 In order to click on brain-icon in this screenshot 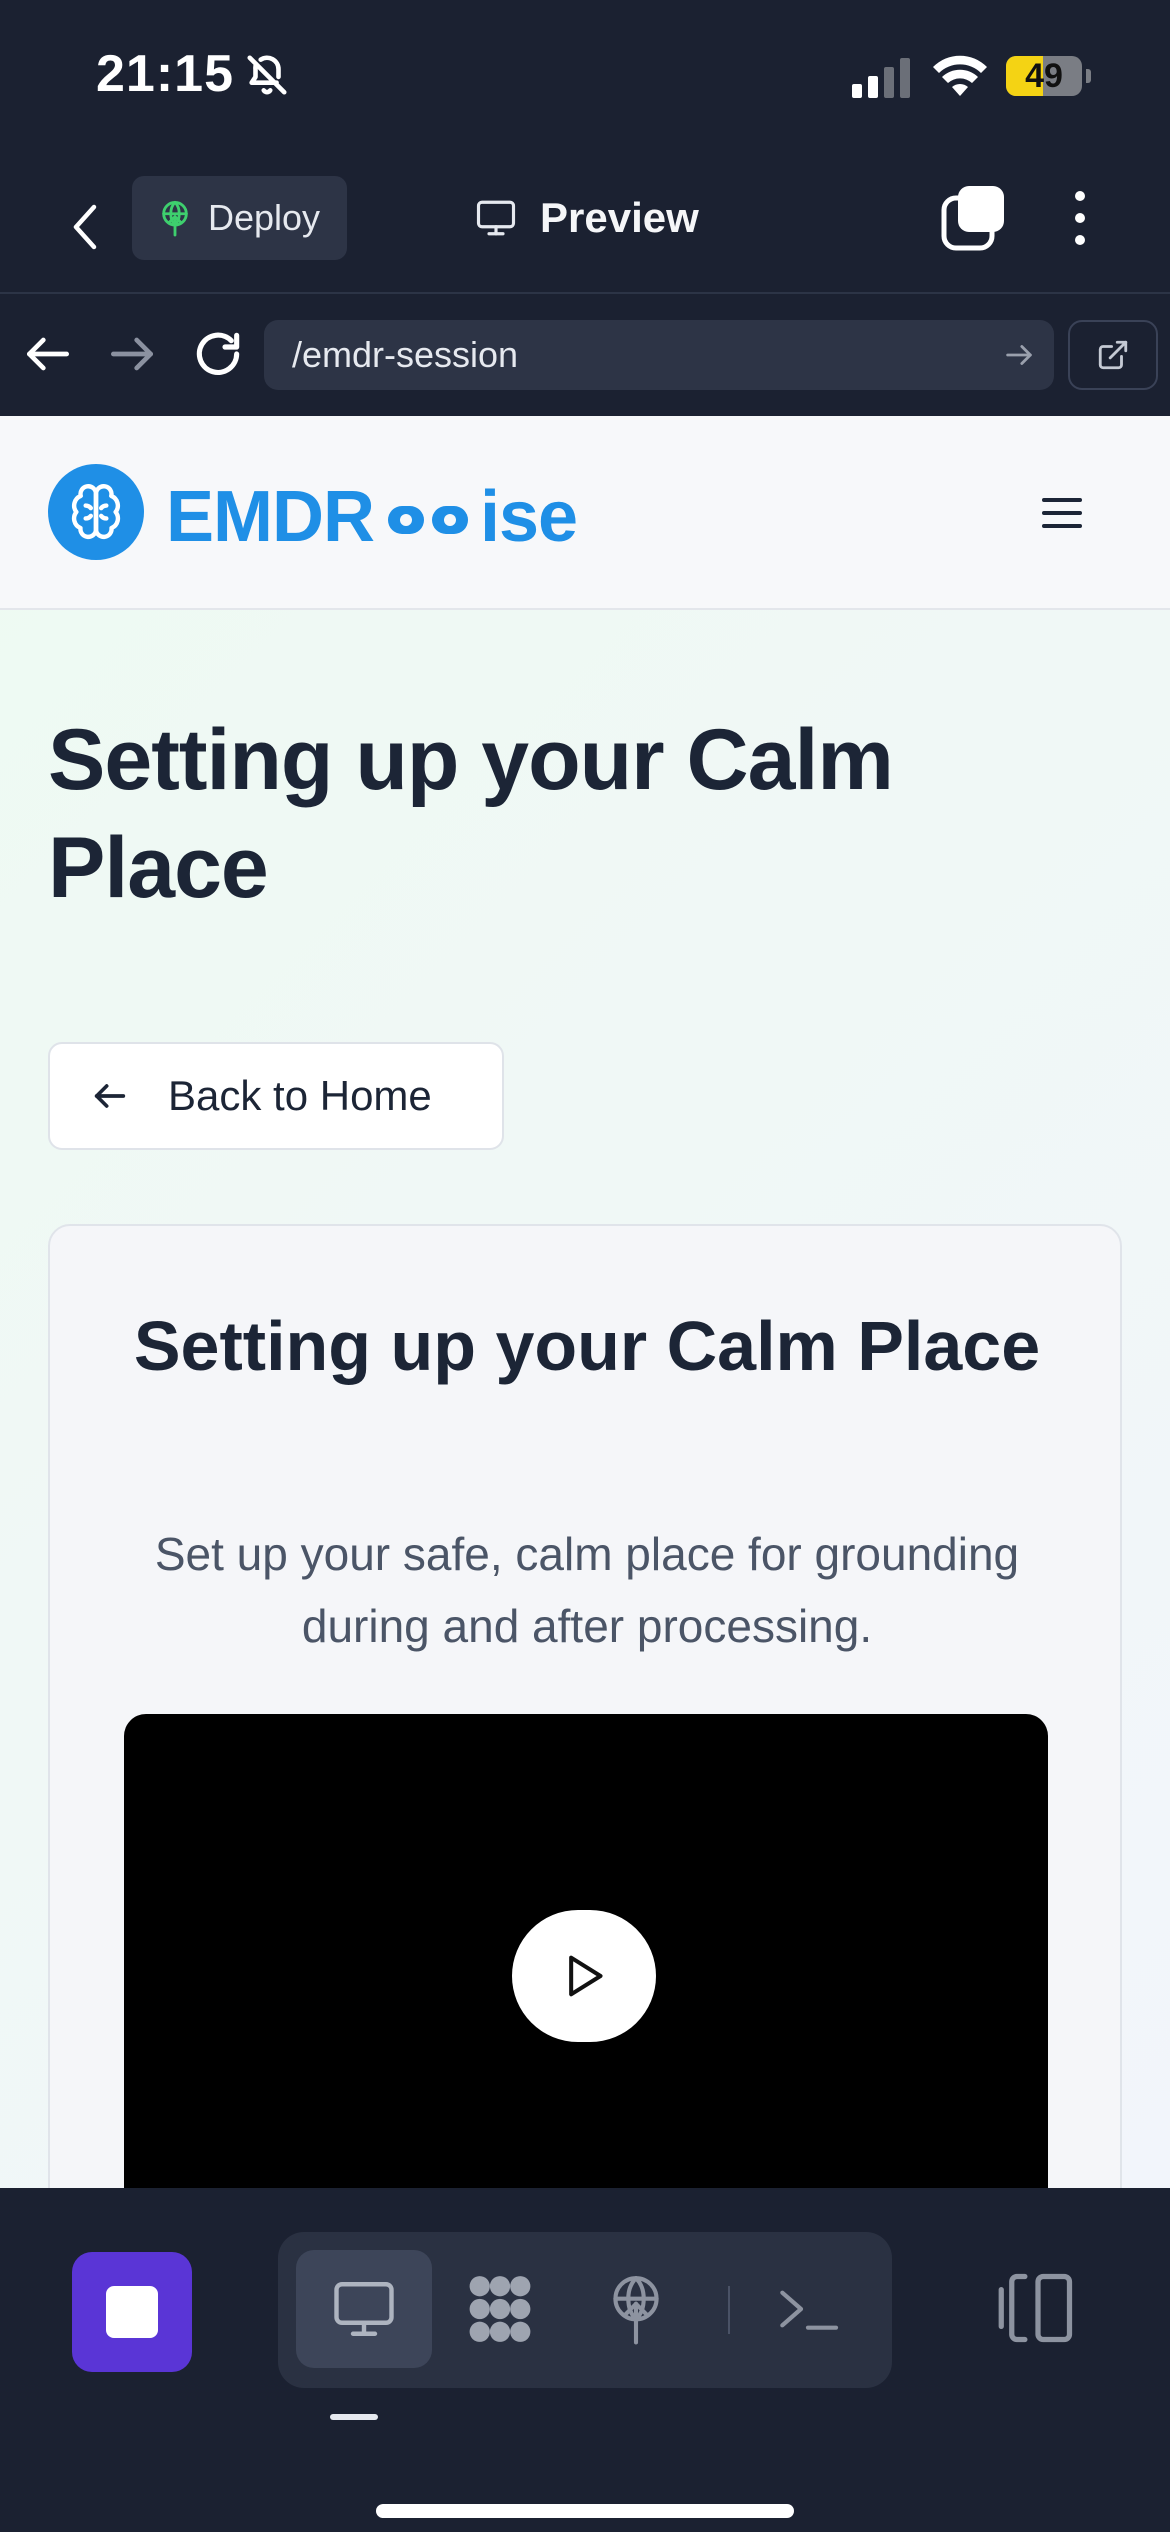, I will do `click(96, 512)`.